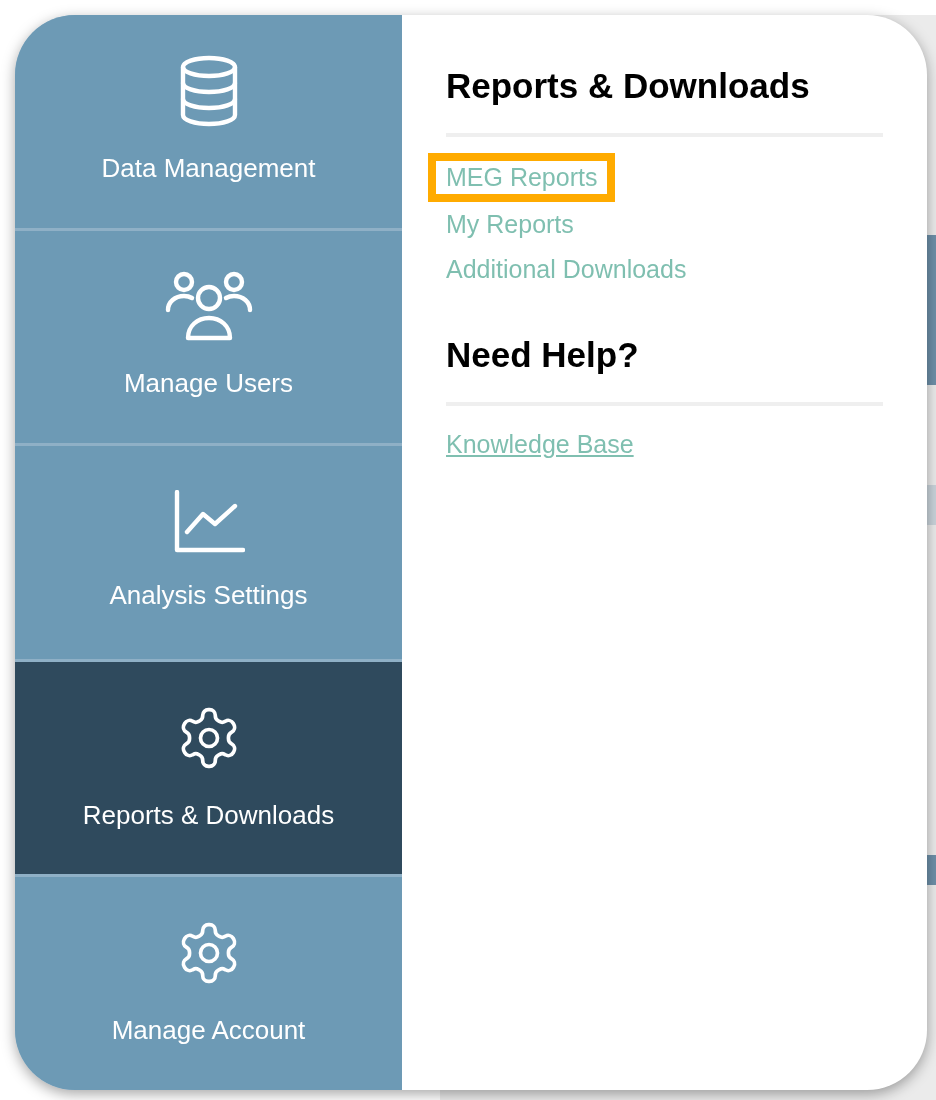 The width and height of the screenshot is (936, 1100). I want to click on nav-item: Reports & Downloads, so click(208, 768).